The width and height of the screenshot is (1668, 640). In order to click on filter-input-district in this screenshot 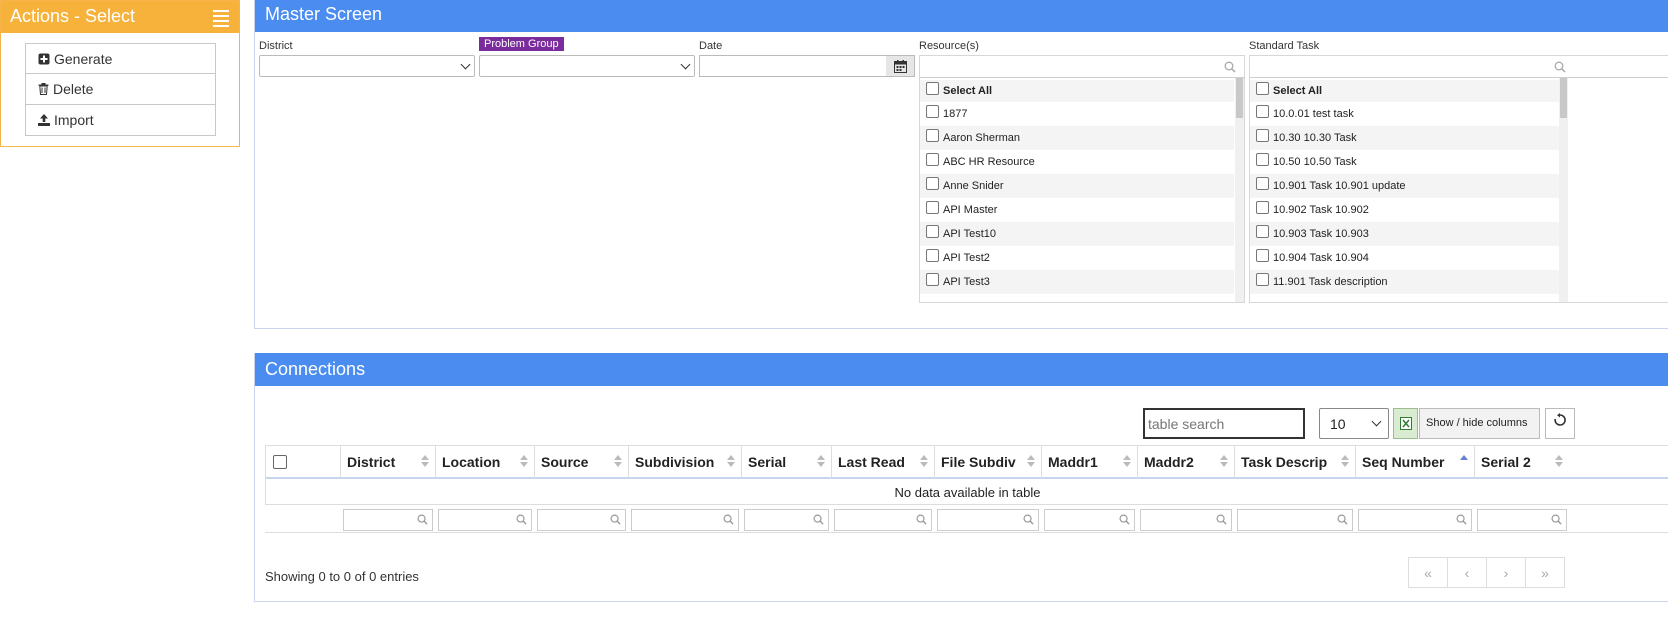, I will do `click(388, 520)`.